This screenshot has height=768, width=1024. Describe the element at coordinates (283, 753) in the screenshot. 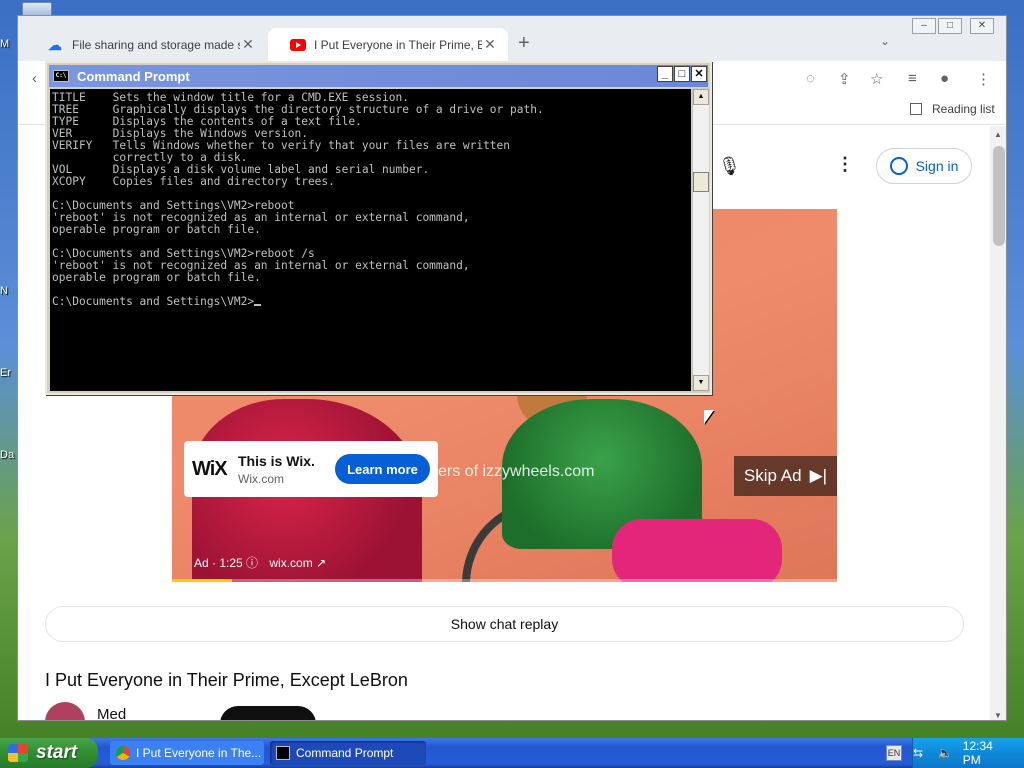

I see `cmd-icon` at that location.